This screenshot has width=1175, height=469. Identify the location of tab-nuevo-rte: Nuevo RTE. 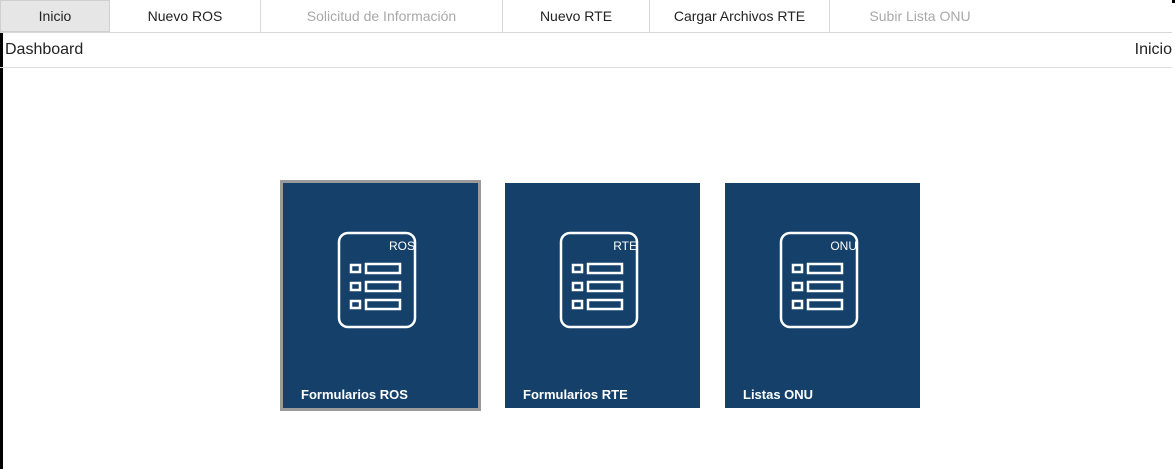
(576, 16).